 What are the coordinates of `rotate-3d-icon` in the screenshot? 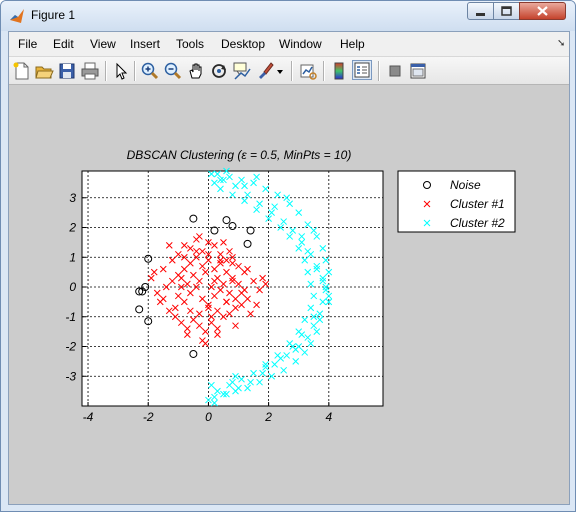 It's located at (219, 71).